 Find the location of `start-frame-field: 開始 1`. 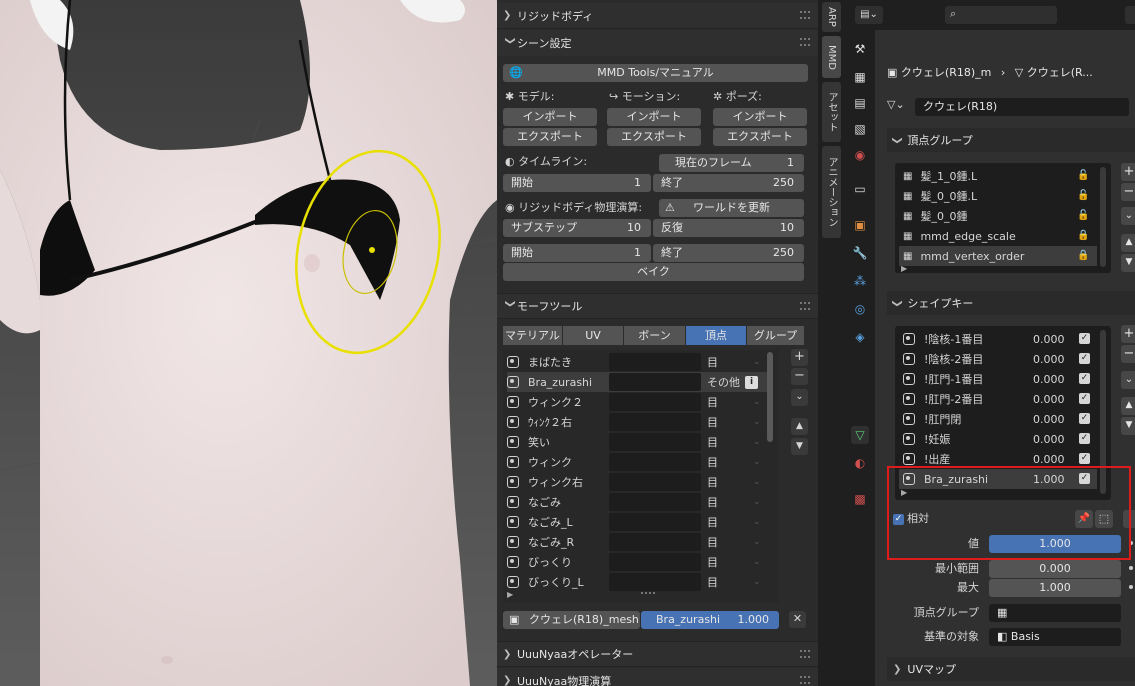

start-frame-field: 開始 1 is located at coordinates (577, 183).